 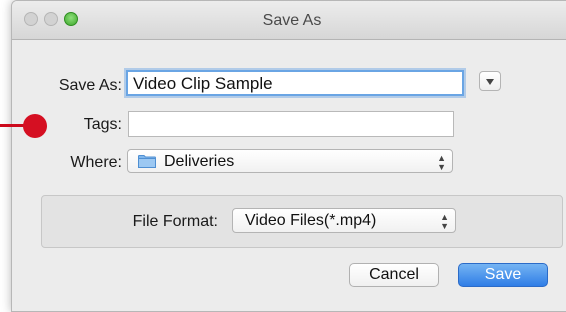 What do you see at coordinates (290, 161) in the screenshot?
I see `where-popup: Deliveries ▲ ▼` at bounding box center [290, 161].